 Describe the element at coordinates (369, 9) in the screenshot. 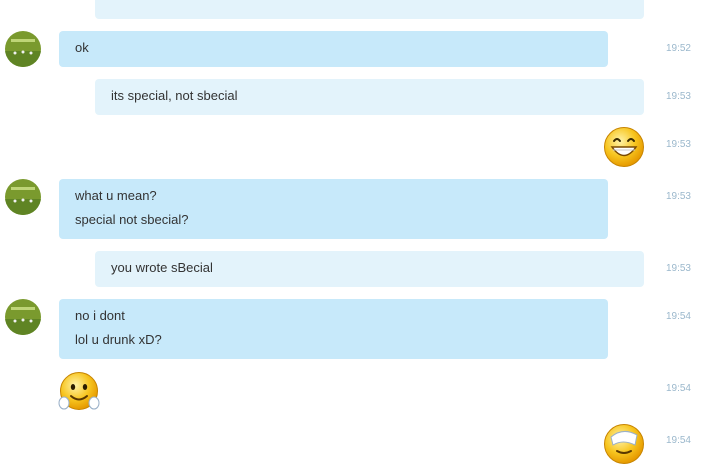

I see `message-bubble-outgoing` at that location.